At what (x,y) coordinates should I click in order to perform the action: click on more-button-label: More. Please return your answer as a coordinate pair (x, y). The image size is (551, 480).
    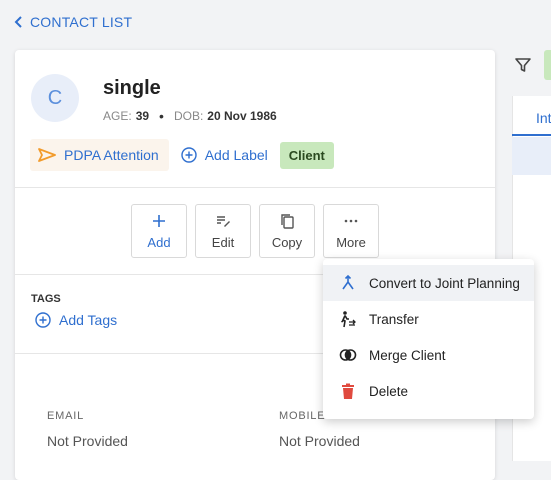
    Looking at the image, I should click on (351, 242).